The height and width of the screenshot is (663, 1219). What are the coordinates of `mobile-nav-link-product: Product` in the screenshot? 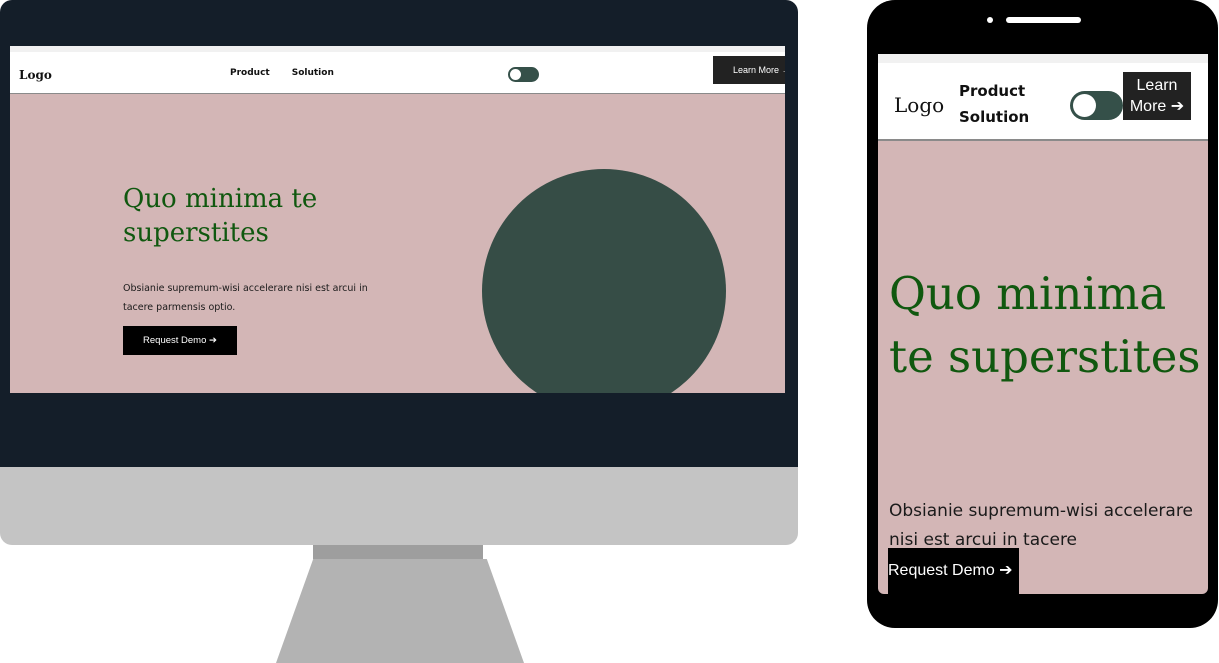 It's located at (994, 91).